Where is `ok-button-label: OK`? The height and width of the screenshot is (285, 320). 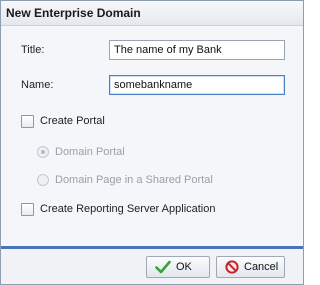 ok-button-label: OK is located at coordinates (184, 267).